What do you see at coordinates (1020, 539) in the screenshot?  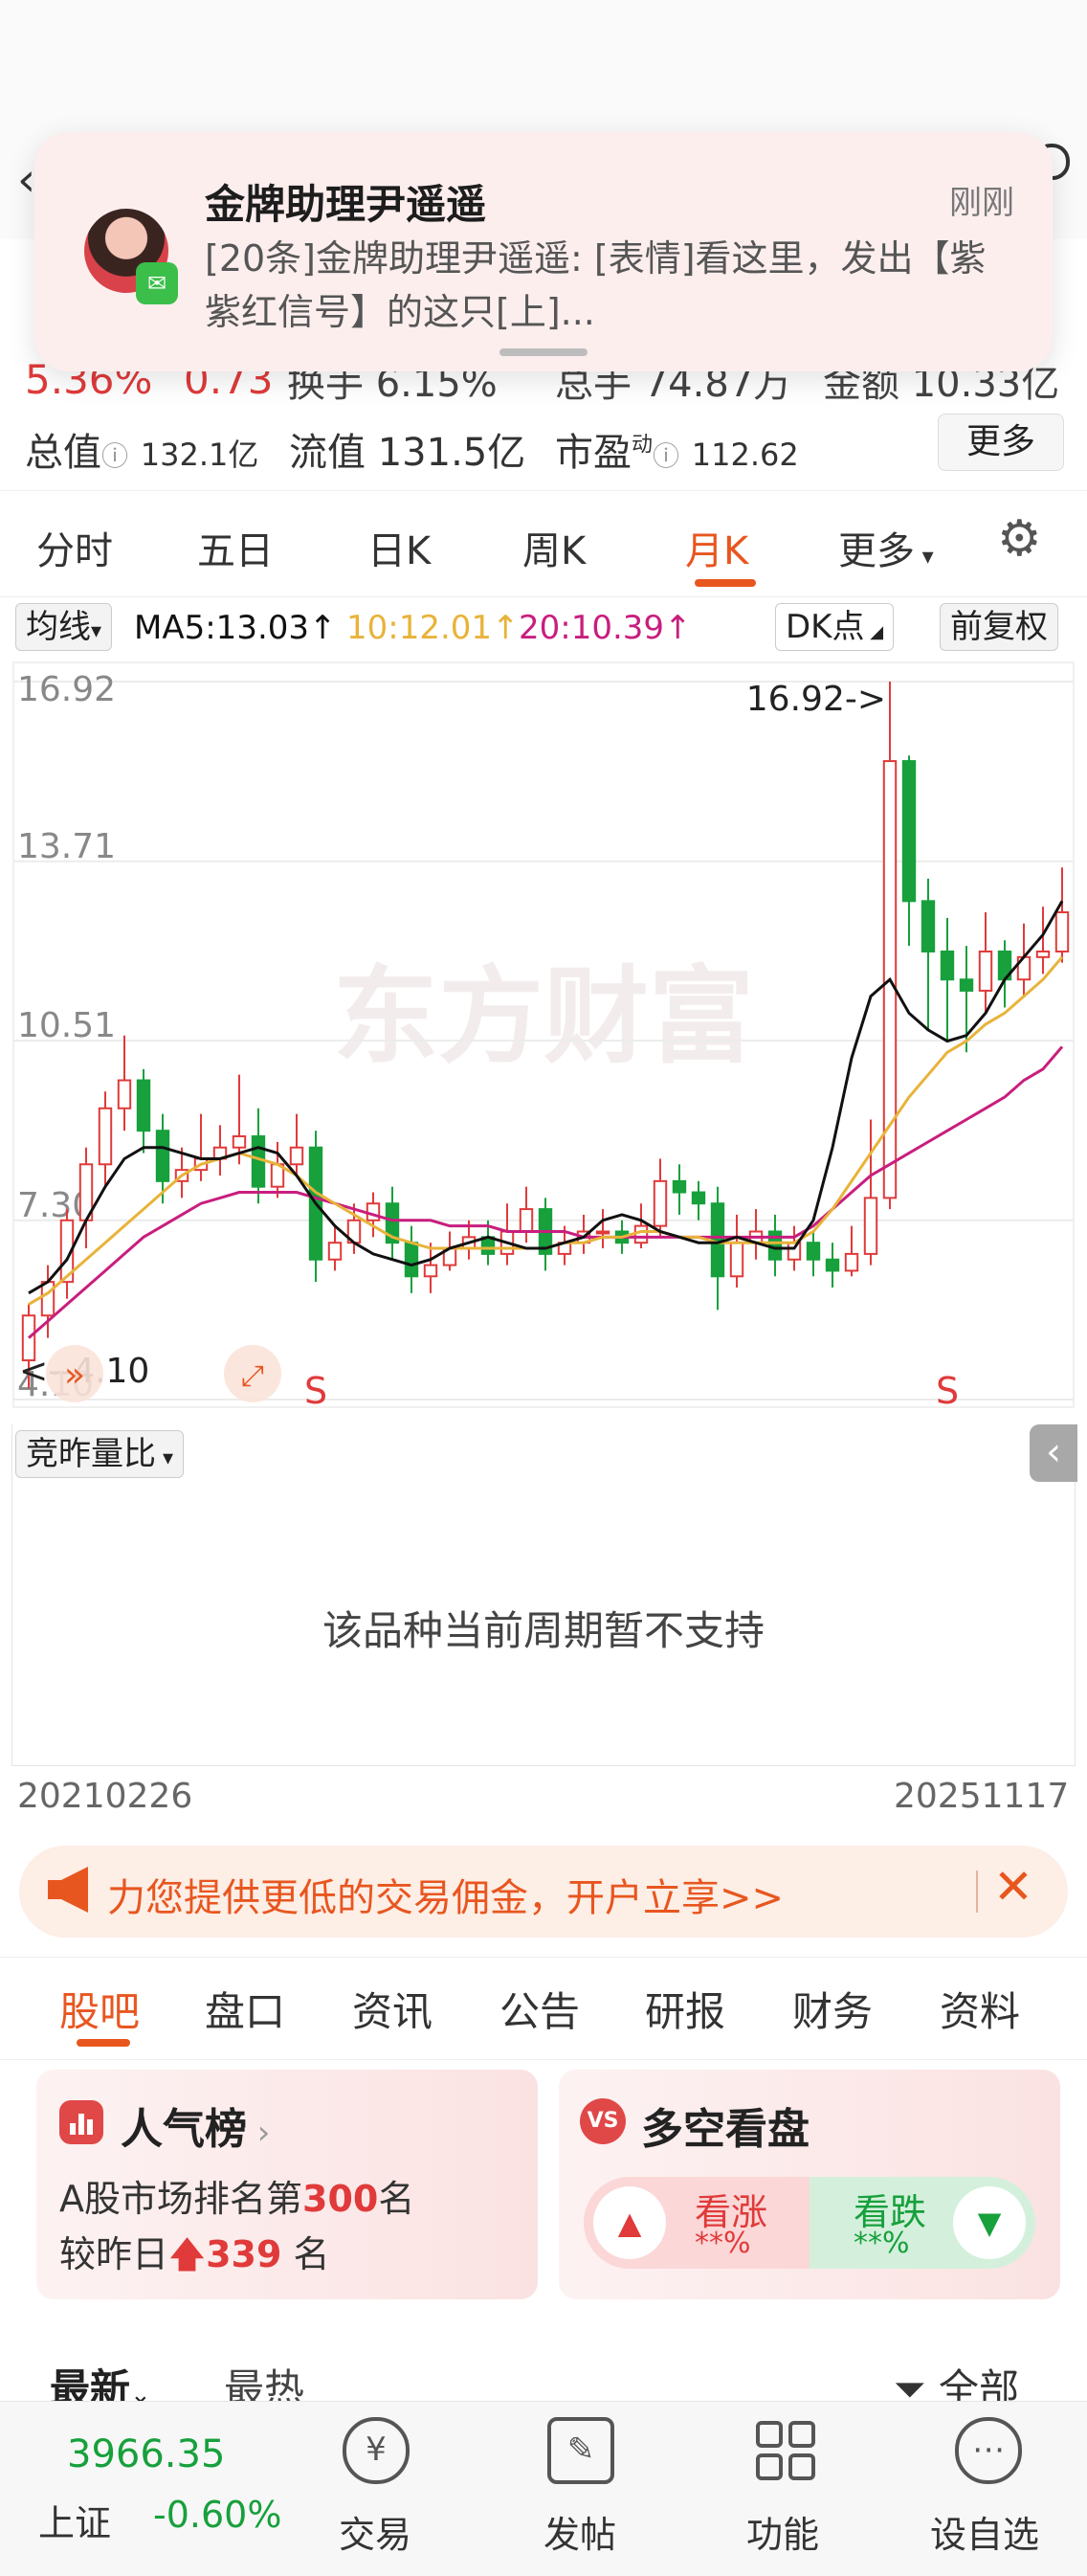 I see `gear-icon: ⚙` at bounding box center [1020, 539].